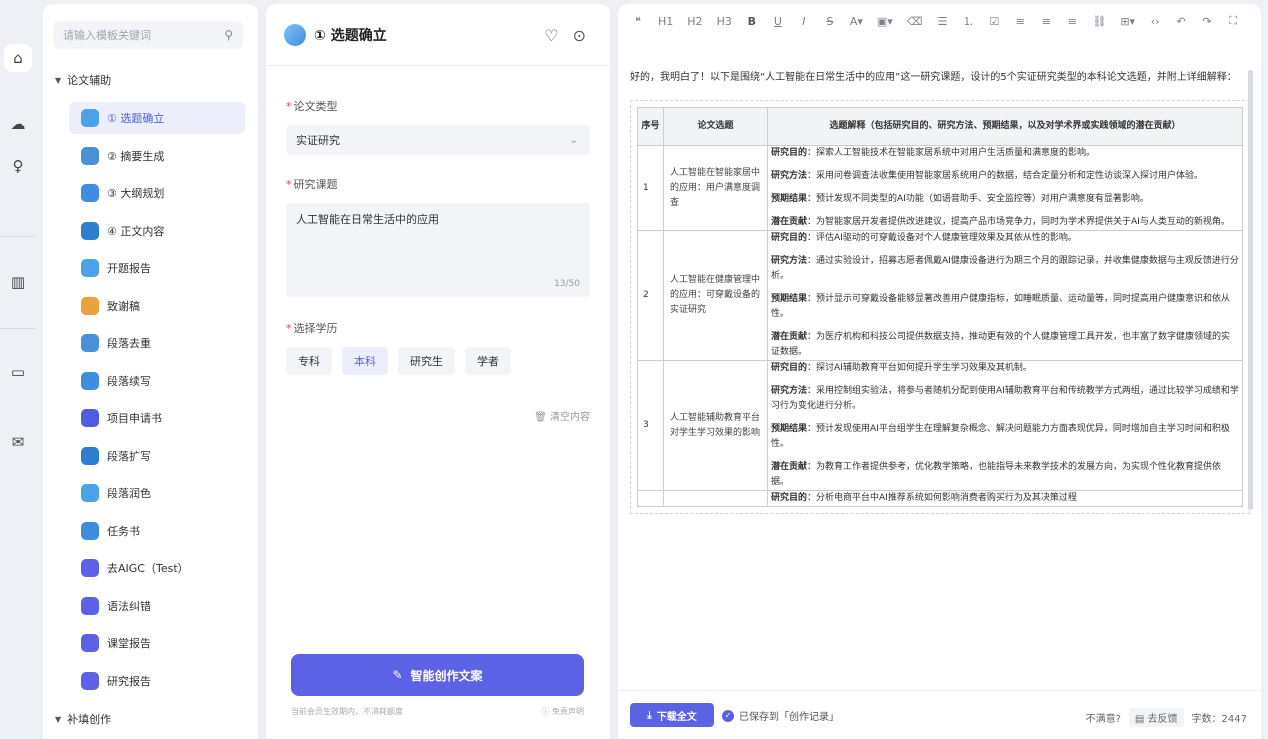 The width and height of the screenshot is (1268, 739). Describe the element at coordinates (672, 715) in the screenshot. I see `download-button: ⤓ 下载全文` at that location.